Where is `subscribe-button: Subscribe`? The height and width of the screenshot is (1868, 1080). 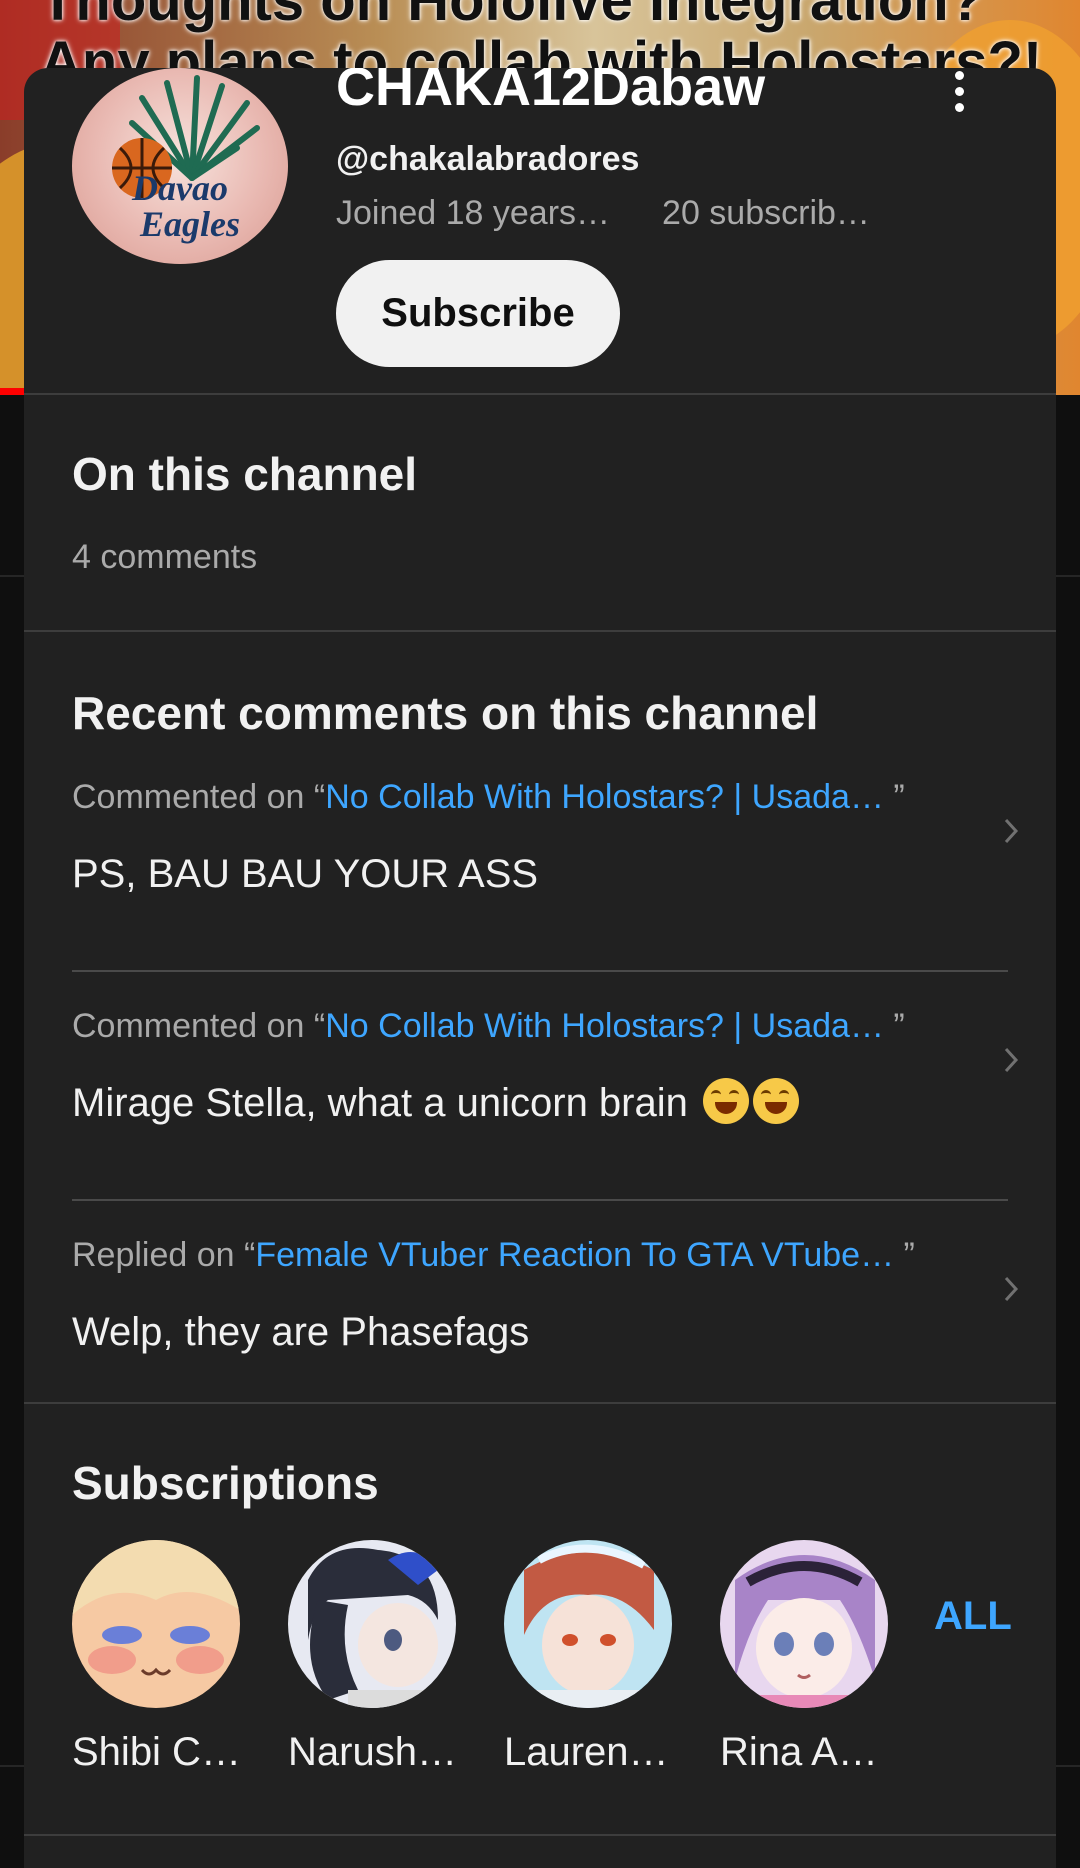
subscribe-button: Subscribe is located at coordinates (478, 313).